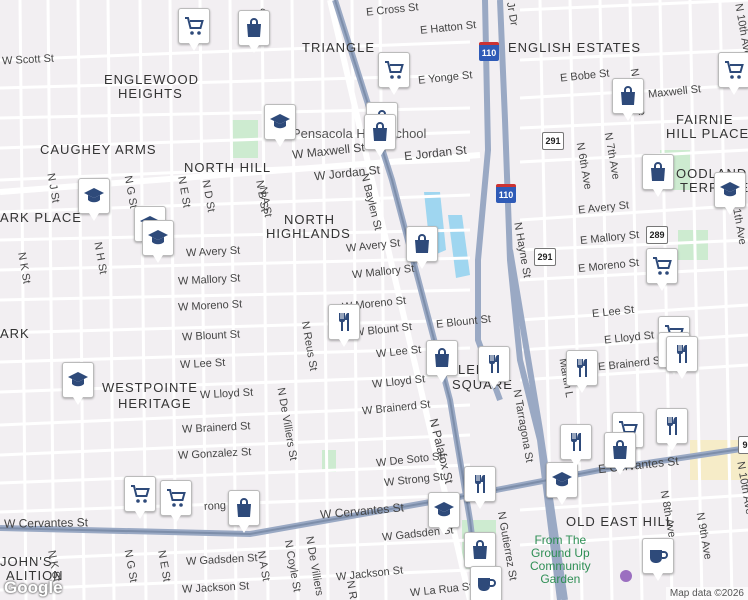 This screenshot has width=748, height=600. What do you see at coordinates (339, 47) in the screenshot?
I see `label-triangle: TRIANGLE` at bounding box center [339, 47].